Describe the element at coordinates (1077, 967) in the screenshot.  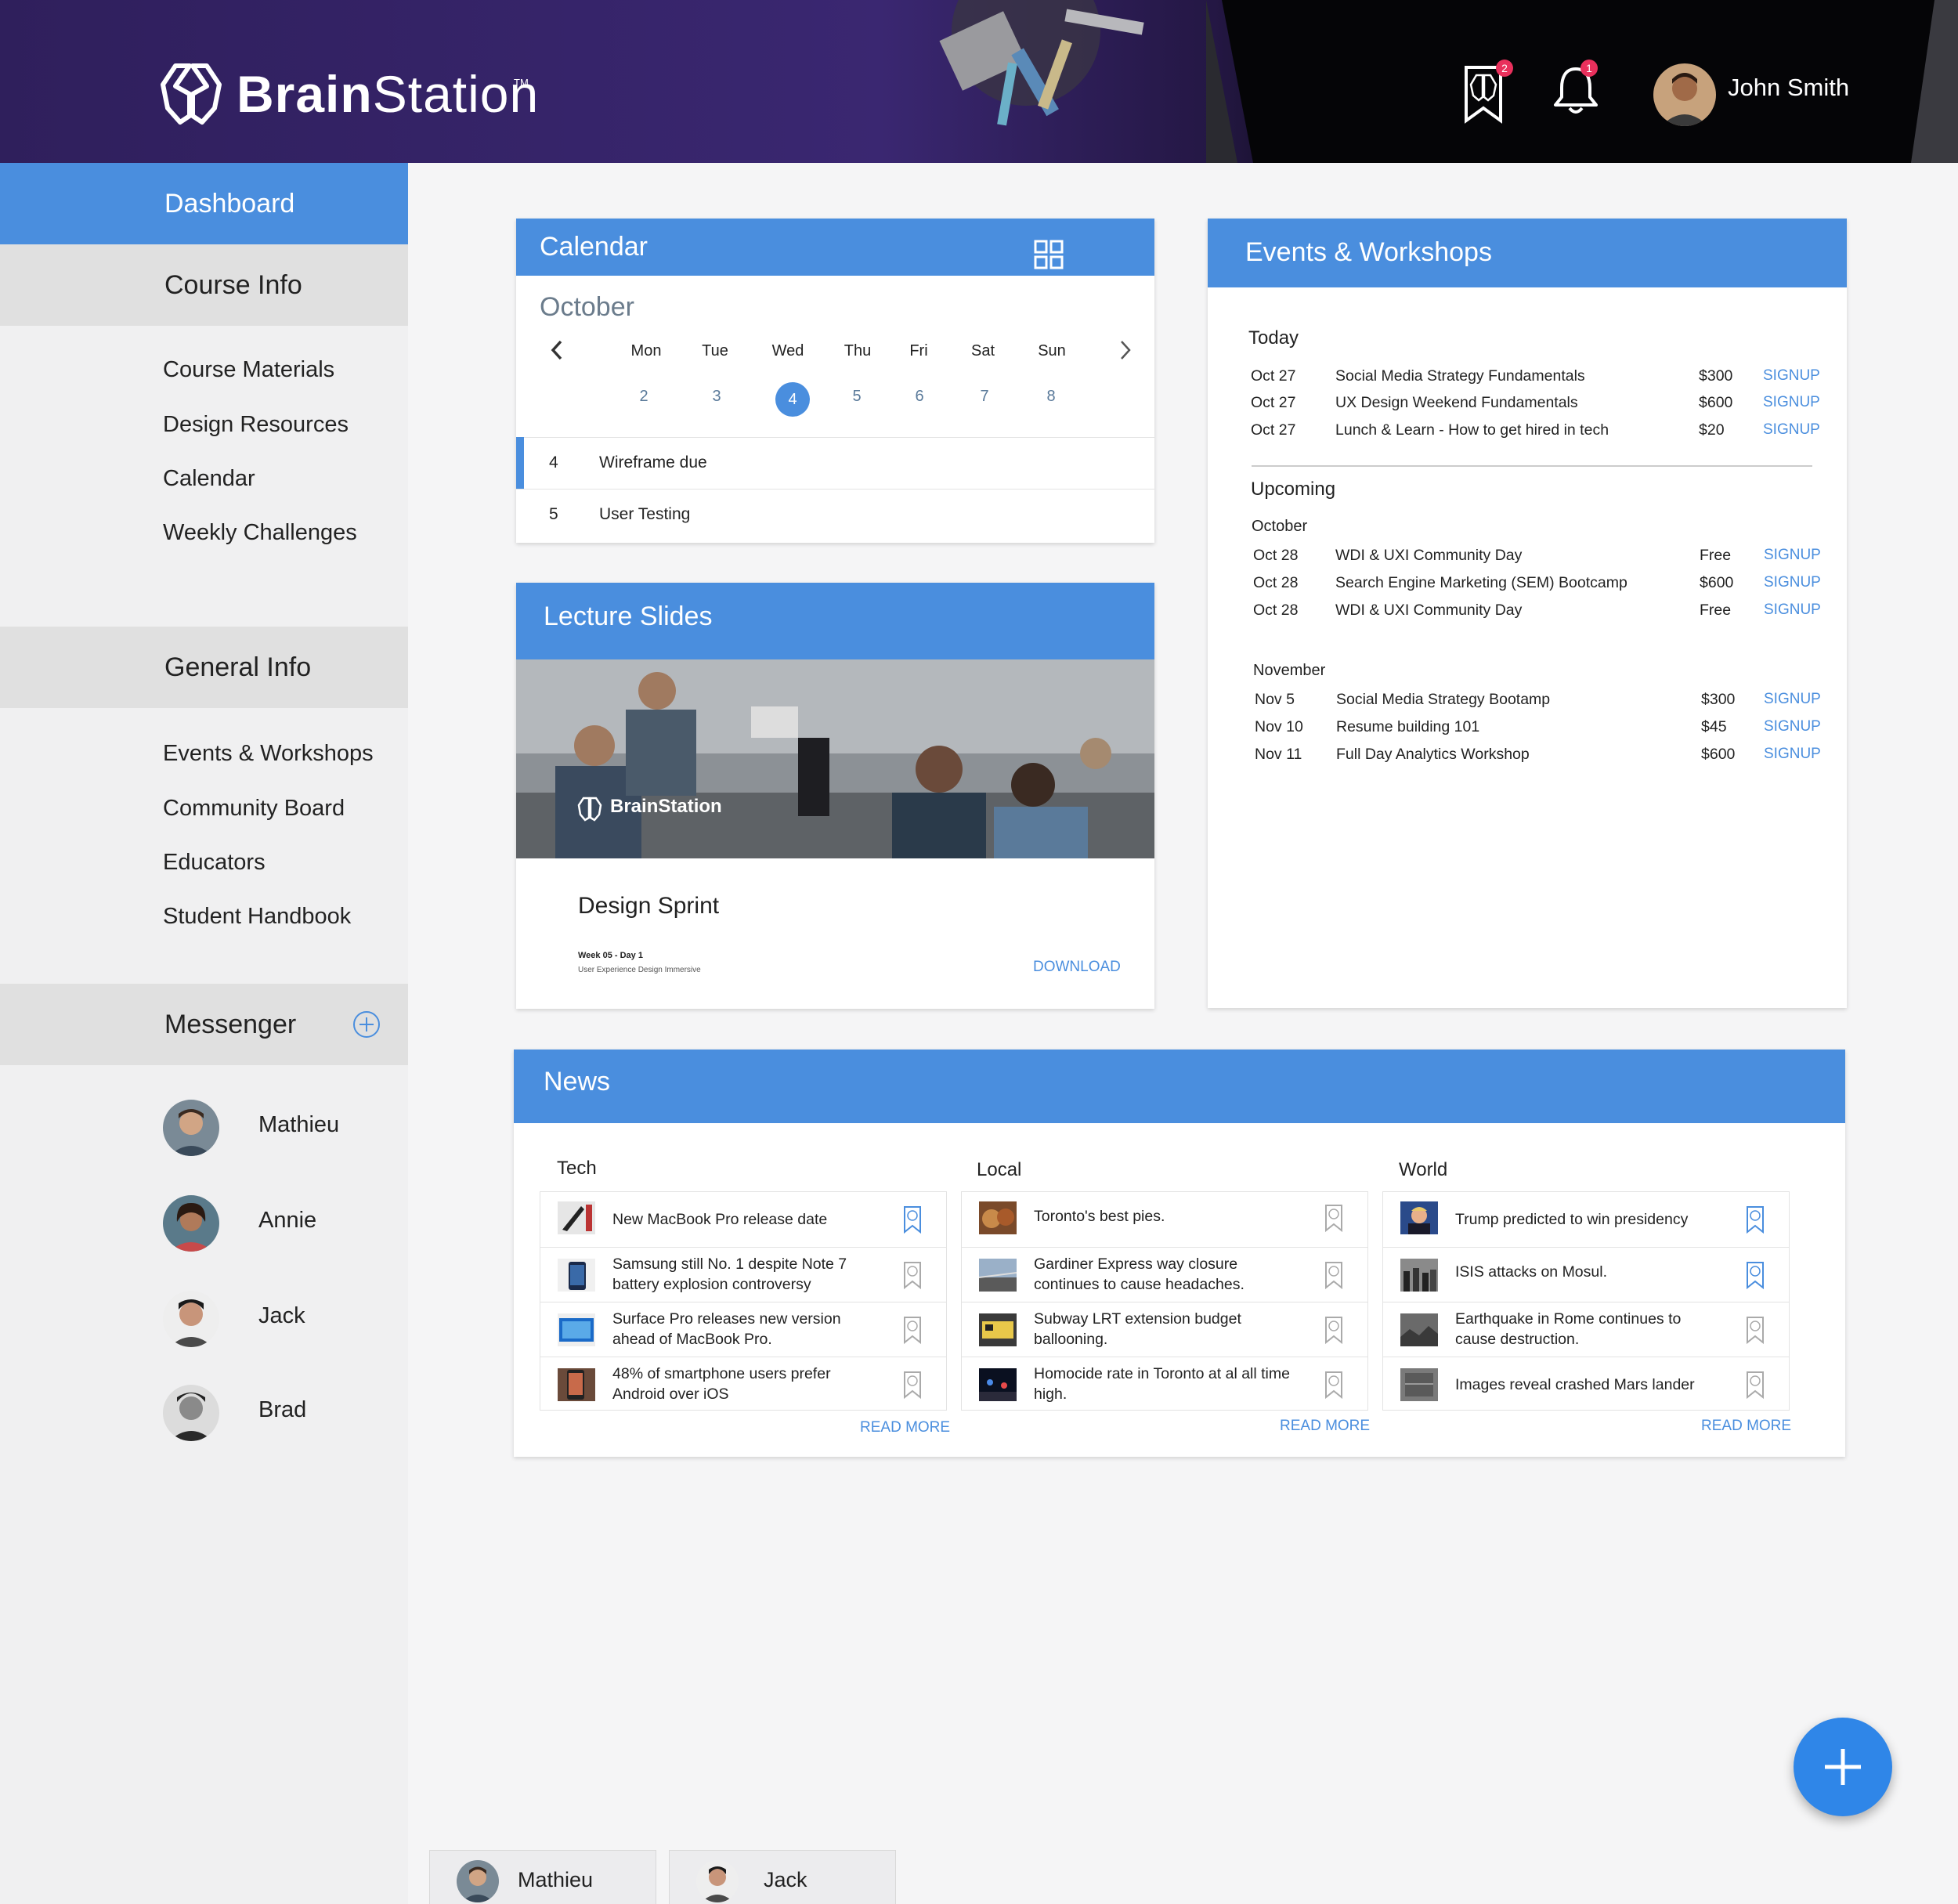
I see `download-button: DOWNLOAD` at that location.